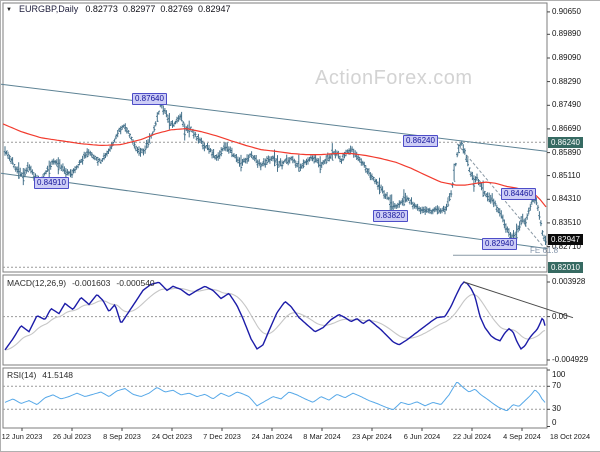  What do you see at coordinates (566, 81) in the screenshot?
I see `price-axis-tick: 0.88290` at bounding box center [566, 81].